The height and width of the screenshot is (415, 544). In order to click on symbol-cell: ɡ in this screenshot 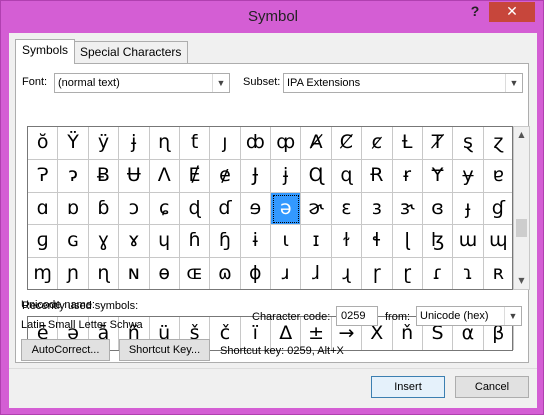, I will do `click(43, 242)`.